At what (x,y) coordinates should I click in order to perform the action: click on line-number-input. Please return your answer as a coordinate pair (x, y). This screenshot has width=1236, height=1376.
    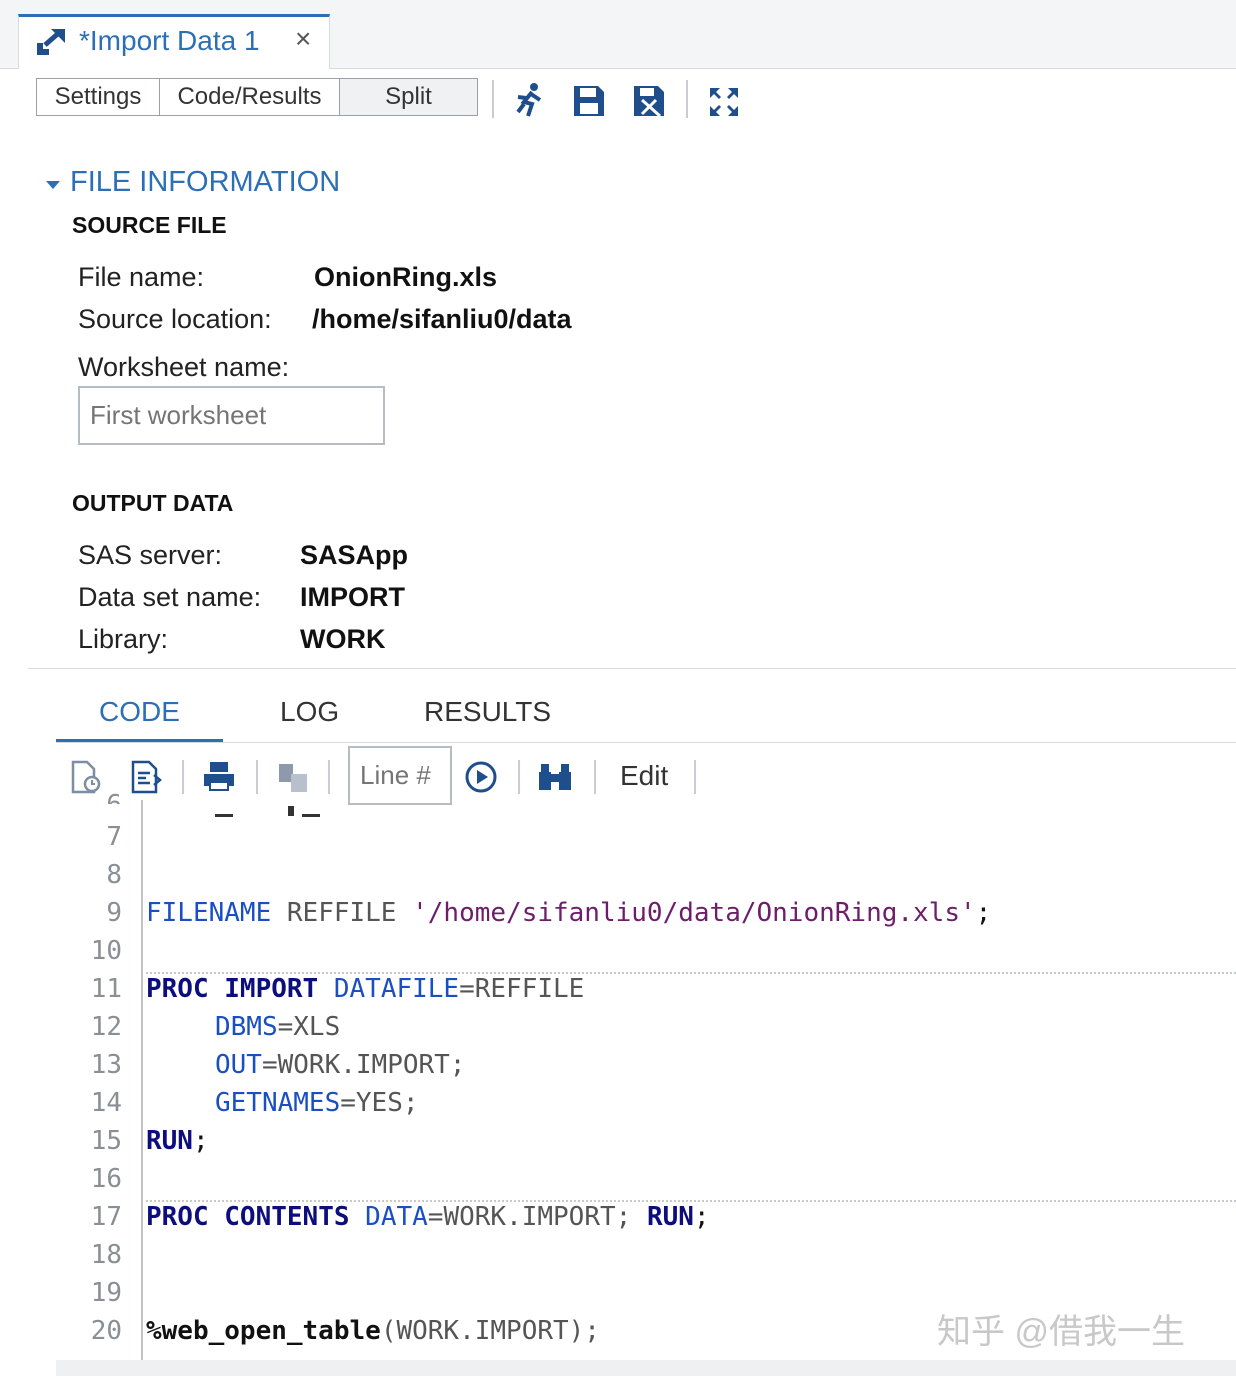
    Looking at the image, I should click on (400, 775).